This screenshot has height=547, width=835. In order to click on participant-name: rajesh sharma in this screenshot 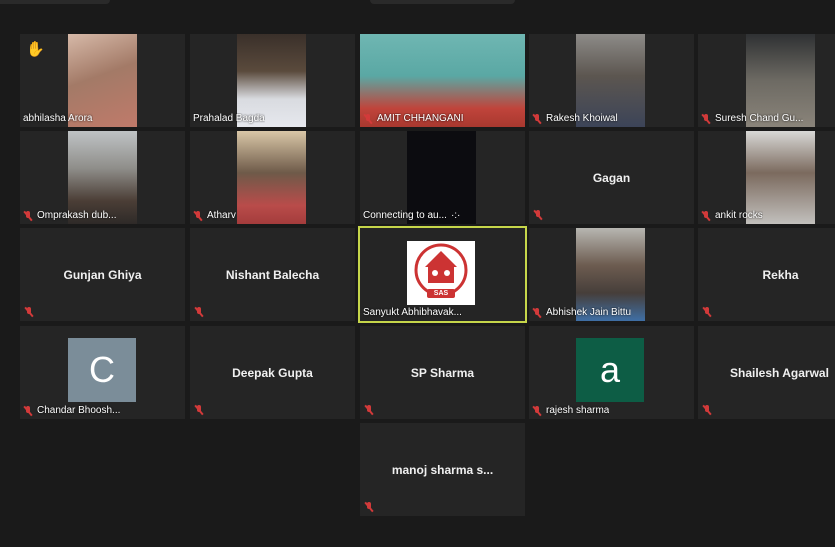, I will do `click(578, 410)`.